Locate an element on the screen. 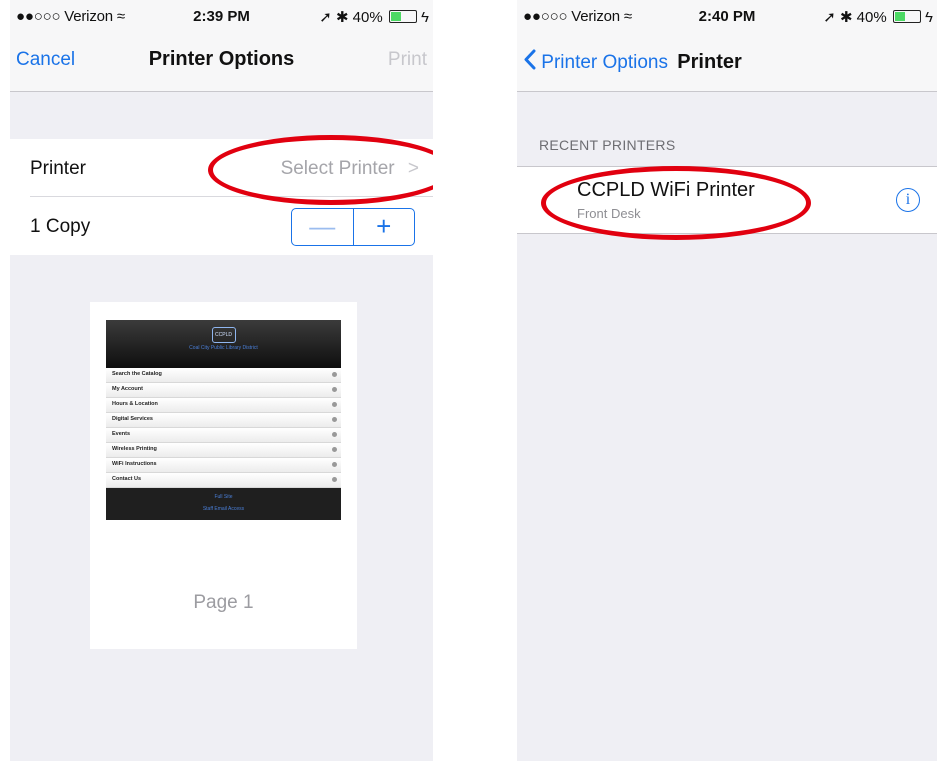 The image size is (937, 761). library-logo: CCPLD is located at coordinates (223, 335).